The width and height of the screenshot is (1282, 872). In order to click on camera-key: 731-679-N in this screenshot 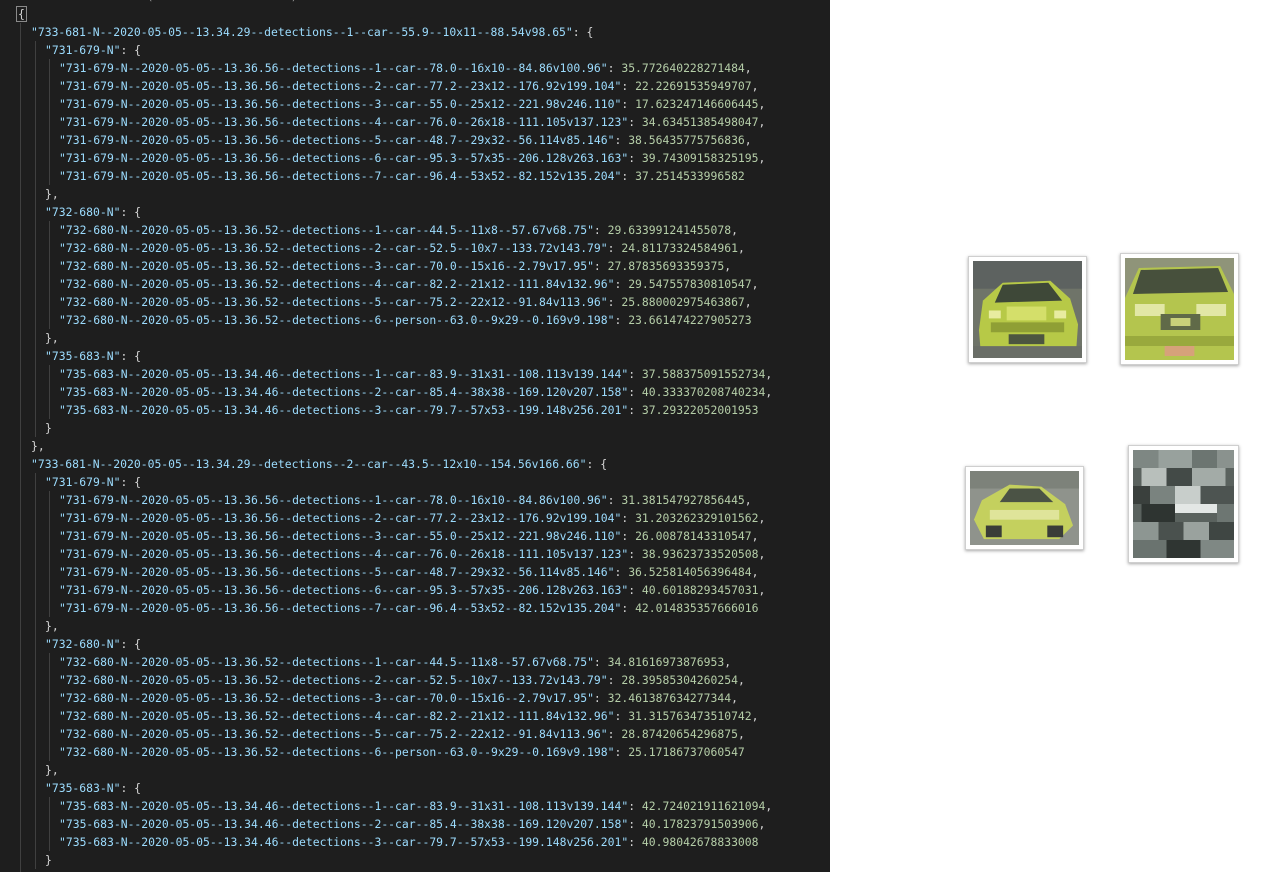, I will do `click(82, 482)`.